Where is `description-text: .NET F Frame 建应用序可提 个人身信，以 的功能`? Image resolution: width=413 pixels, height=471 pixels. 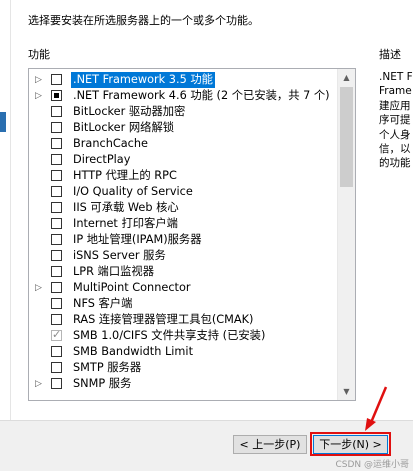
description-text: .NET F Frame 建应用序可提 个人身信，以 的功能 is located at coordinates (396, 120).